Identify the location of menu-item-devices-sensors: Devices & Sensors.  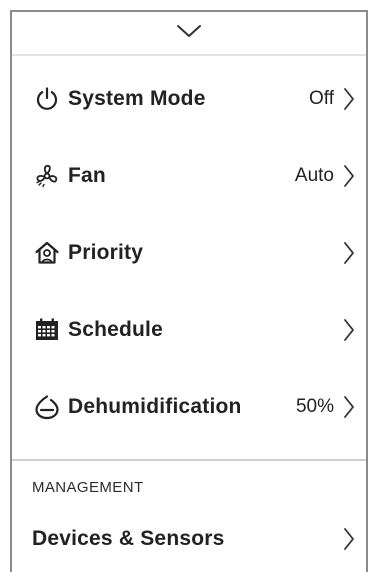
(189, 539).